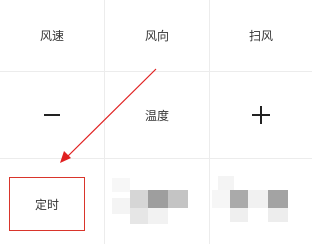 This screenshot has width=320, height=244. I want to click on swing-button: 扫风, so click(261, 35).